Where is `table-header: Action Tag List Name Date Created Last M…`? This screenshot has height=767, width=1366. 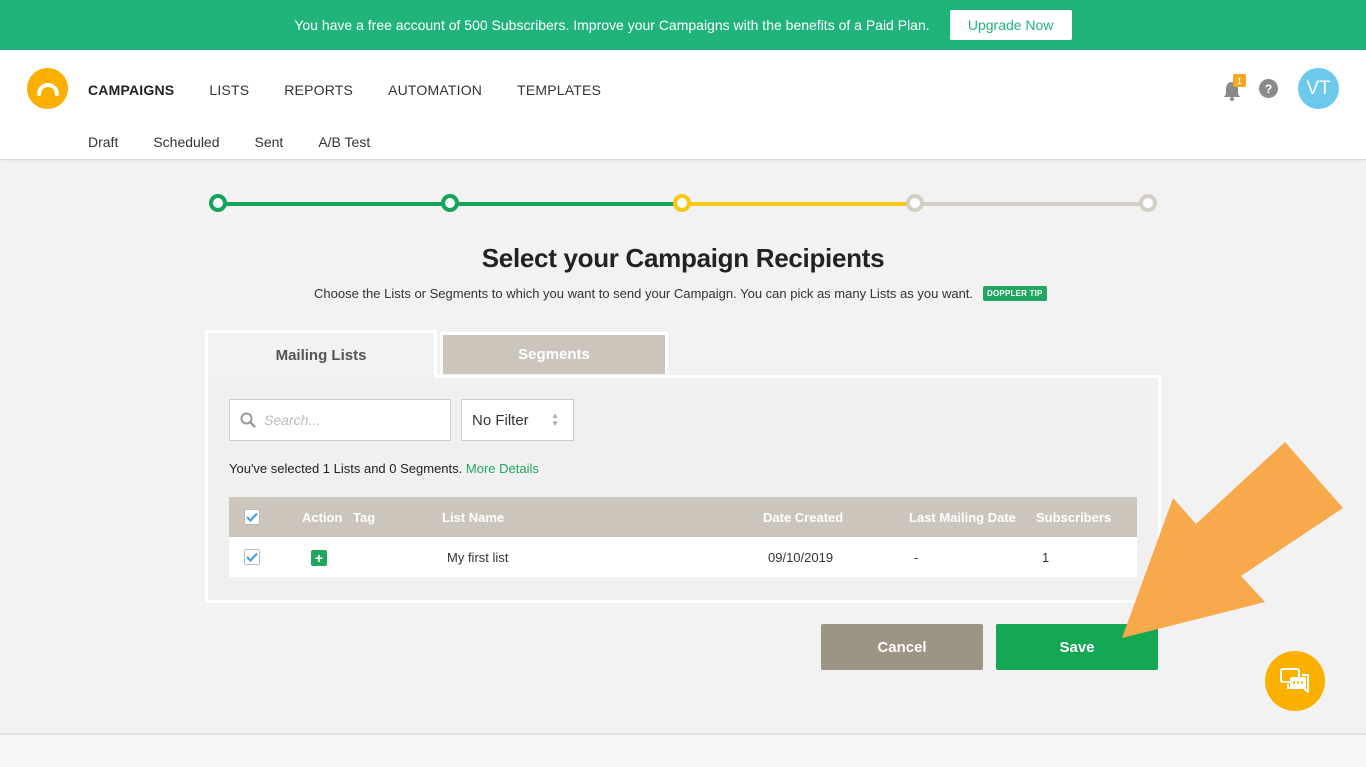 table-header: Action Tag List Name Date Created Last M… is located at coordinates (683, 517).